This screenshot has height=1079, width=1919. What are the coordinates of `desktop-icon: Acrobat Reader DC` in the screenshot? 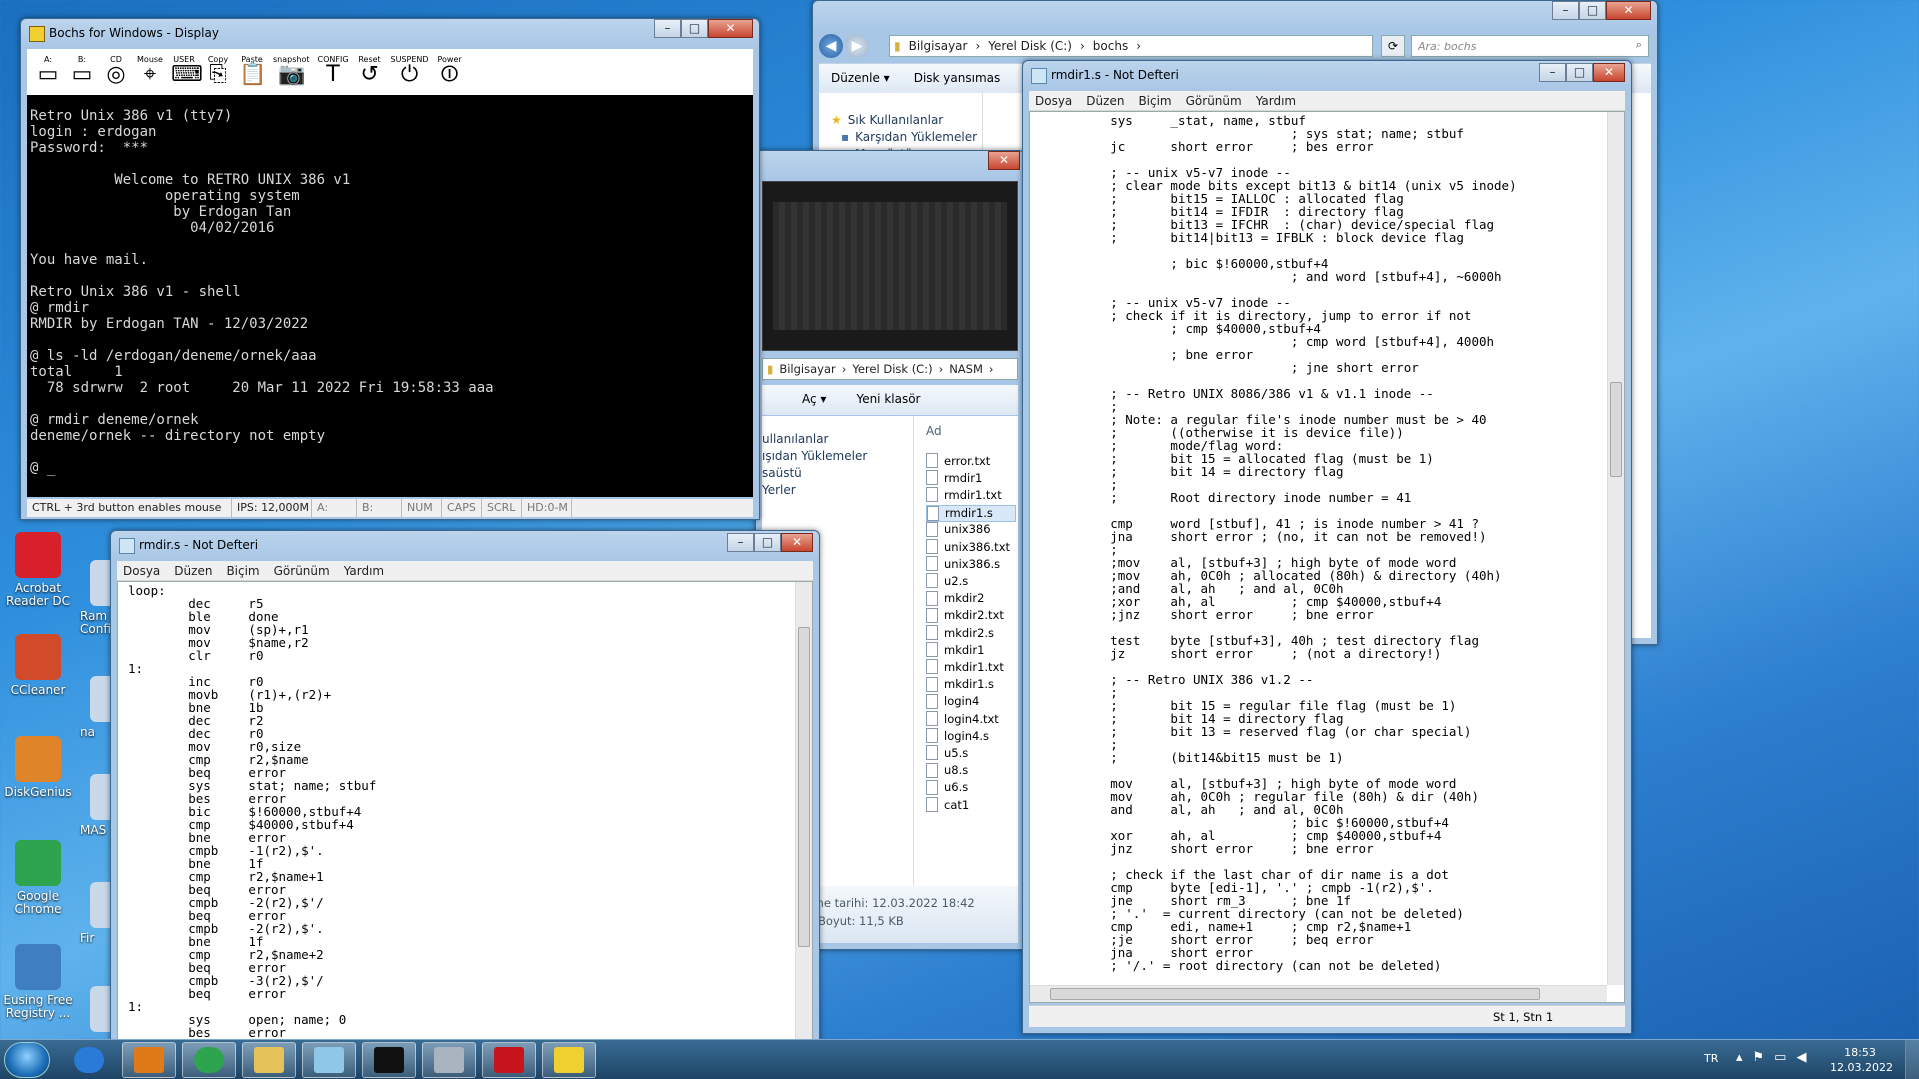 It's located at (38, 570).